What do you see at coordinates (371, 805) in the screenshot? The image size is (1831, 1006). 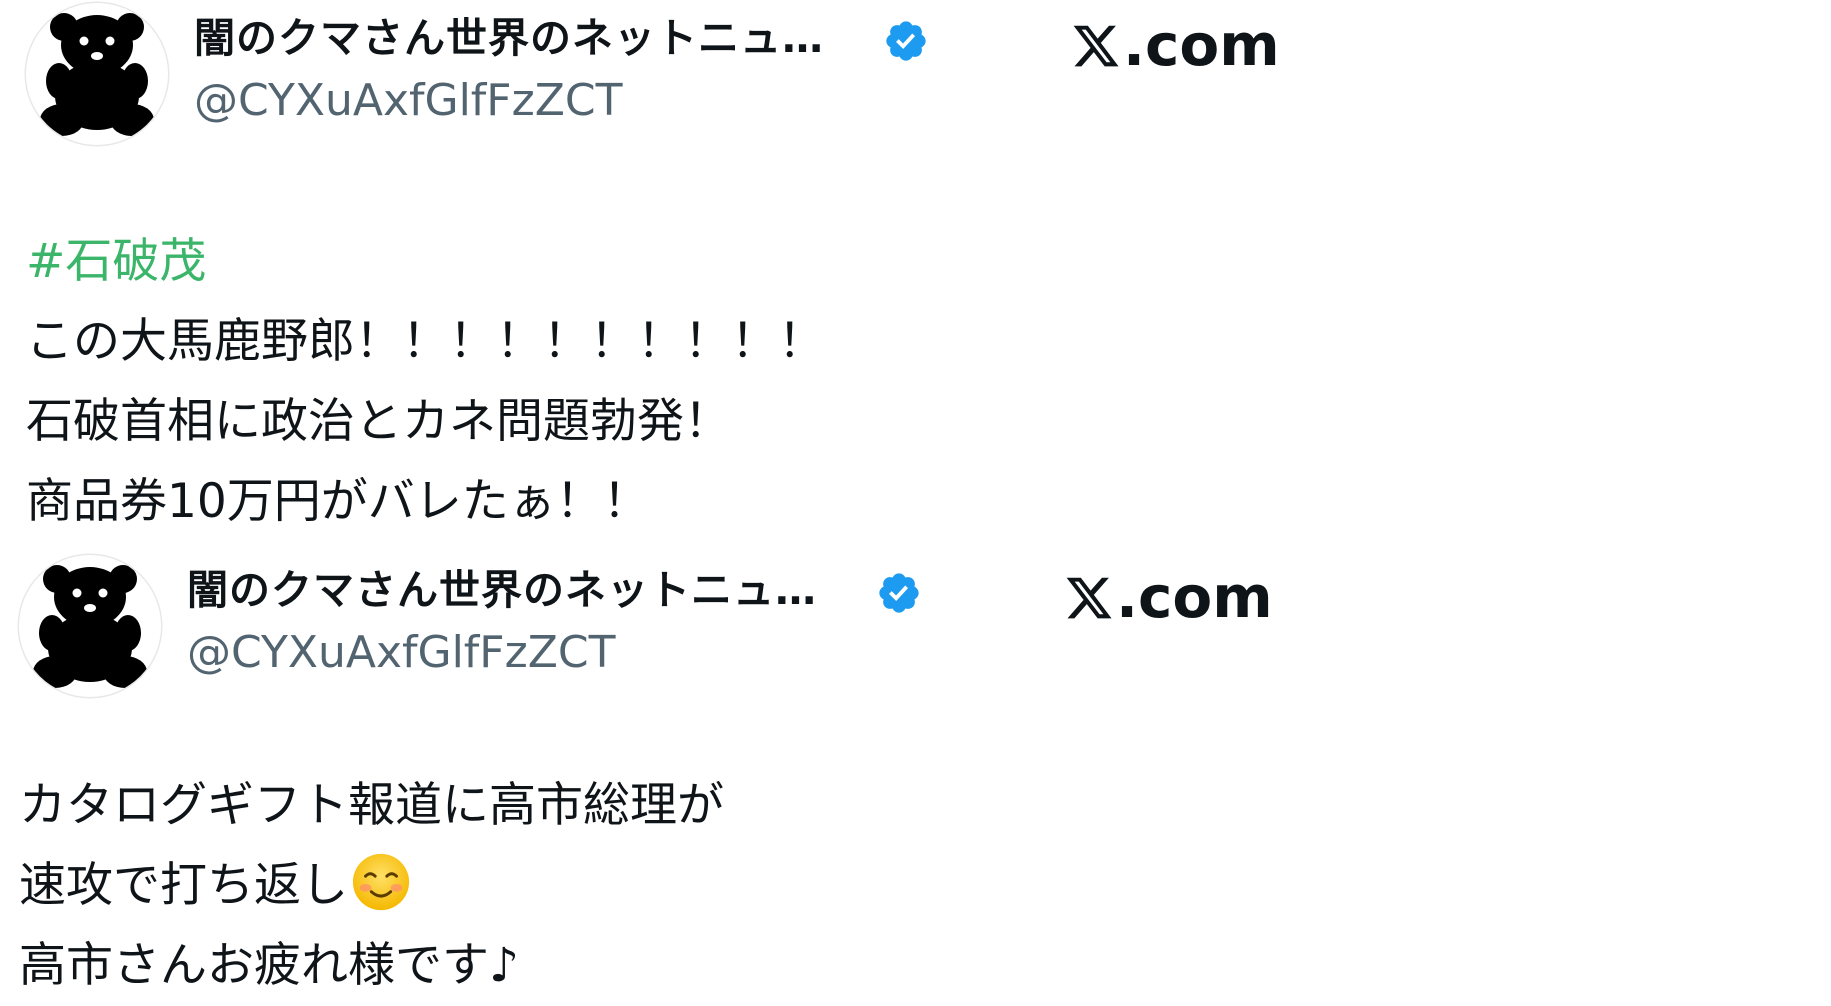 I see `post-text-line: カタログギフト報道に高市総理が` at bounding box center [371, 805].